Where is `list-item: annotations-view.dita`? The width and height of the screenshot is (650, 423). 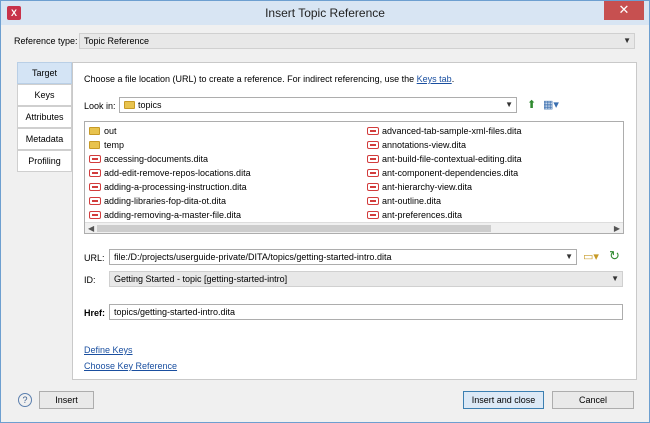 list-item: annotations-view.dita is located at coordinates (443, 145).